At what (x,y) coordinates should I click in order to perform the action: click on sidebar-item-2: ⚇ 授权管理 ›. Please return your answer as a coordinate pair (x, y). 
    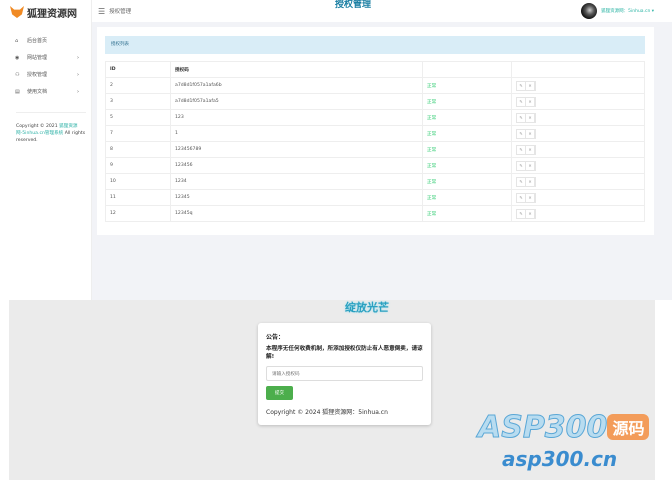
    Looking at the image, I should click on (45, 74).